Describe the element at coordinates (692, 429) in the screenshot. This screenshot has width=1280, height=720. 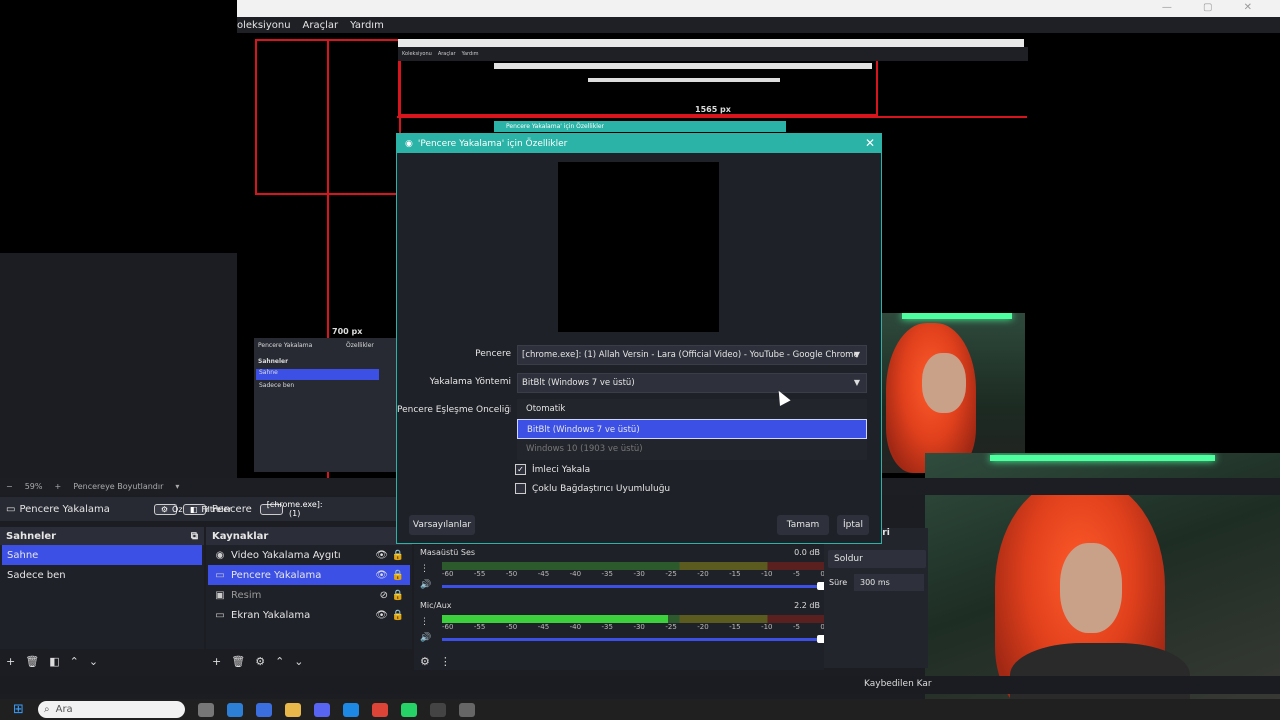
I see `dropdown-option: BitBlt (Windows 7 ve üstü)` at that location.